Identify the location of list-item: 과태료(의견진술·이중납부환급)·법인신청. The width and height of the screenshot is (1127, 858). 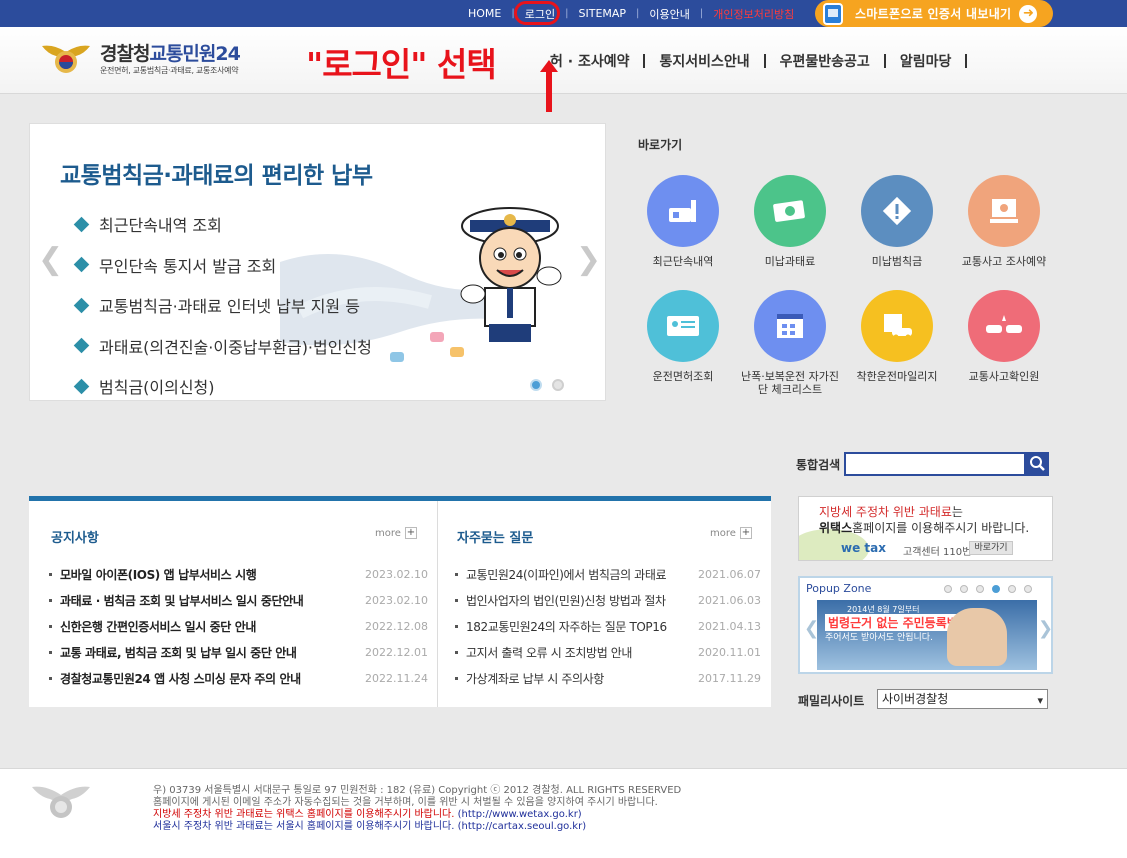
(222, 346).